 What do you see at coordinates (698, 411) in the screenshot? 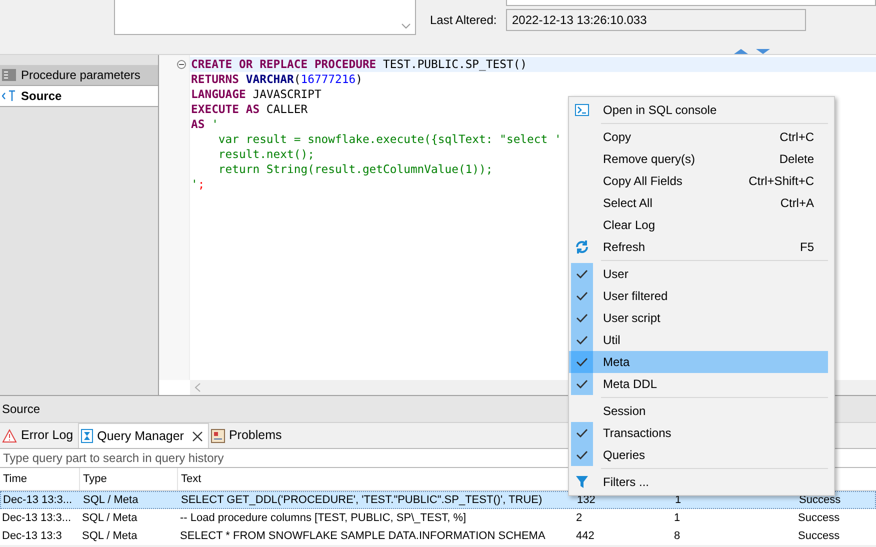
I see `menu-item: Session` at bounding box center [698, 411].